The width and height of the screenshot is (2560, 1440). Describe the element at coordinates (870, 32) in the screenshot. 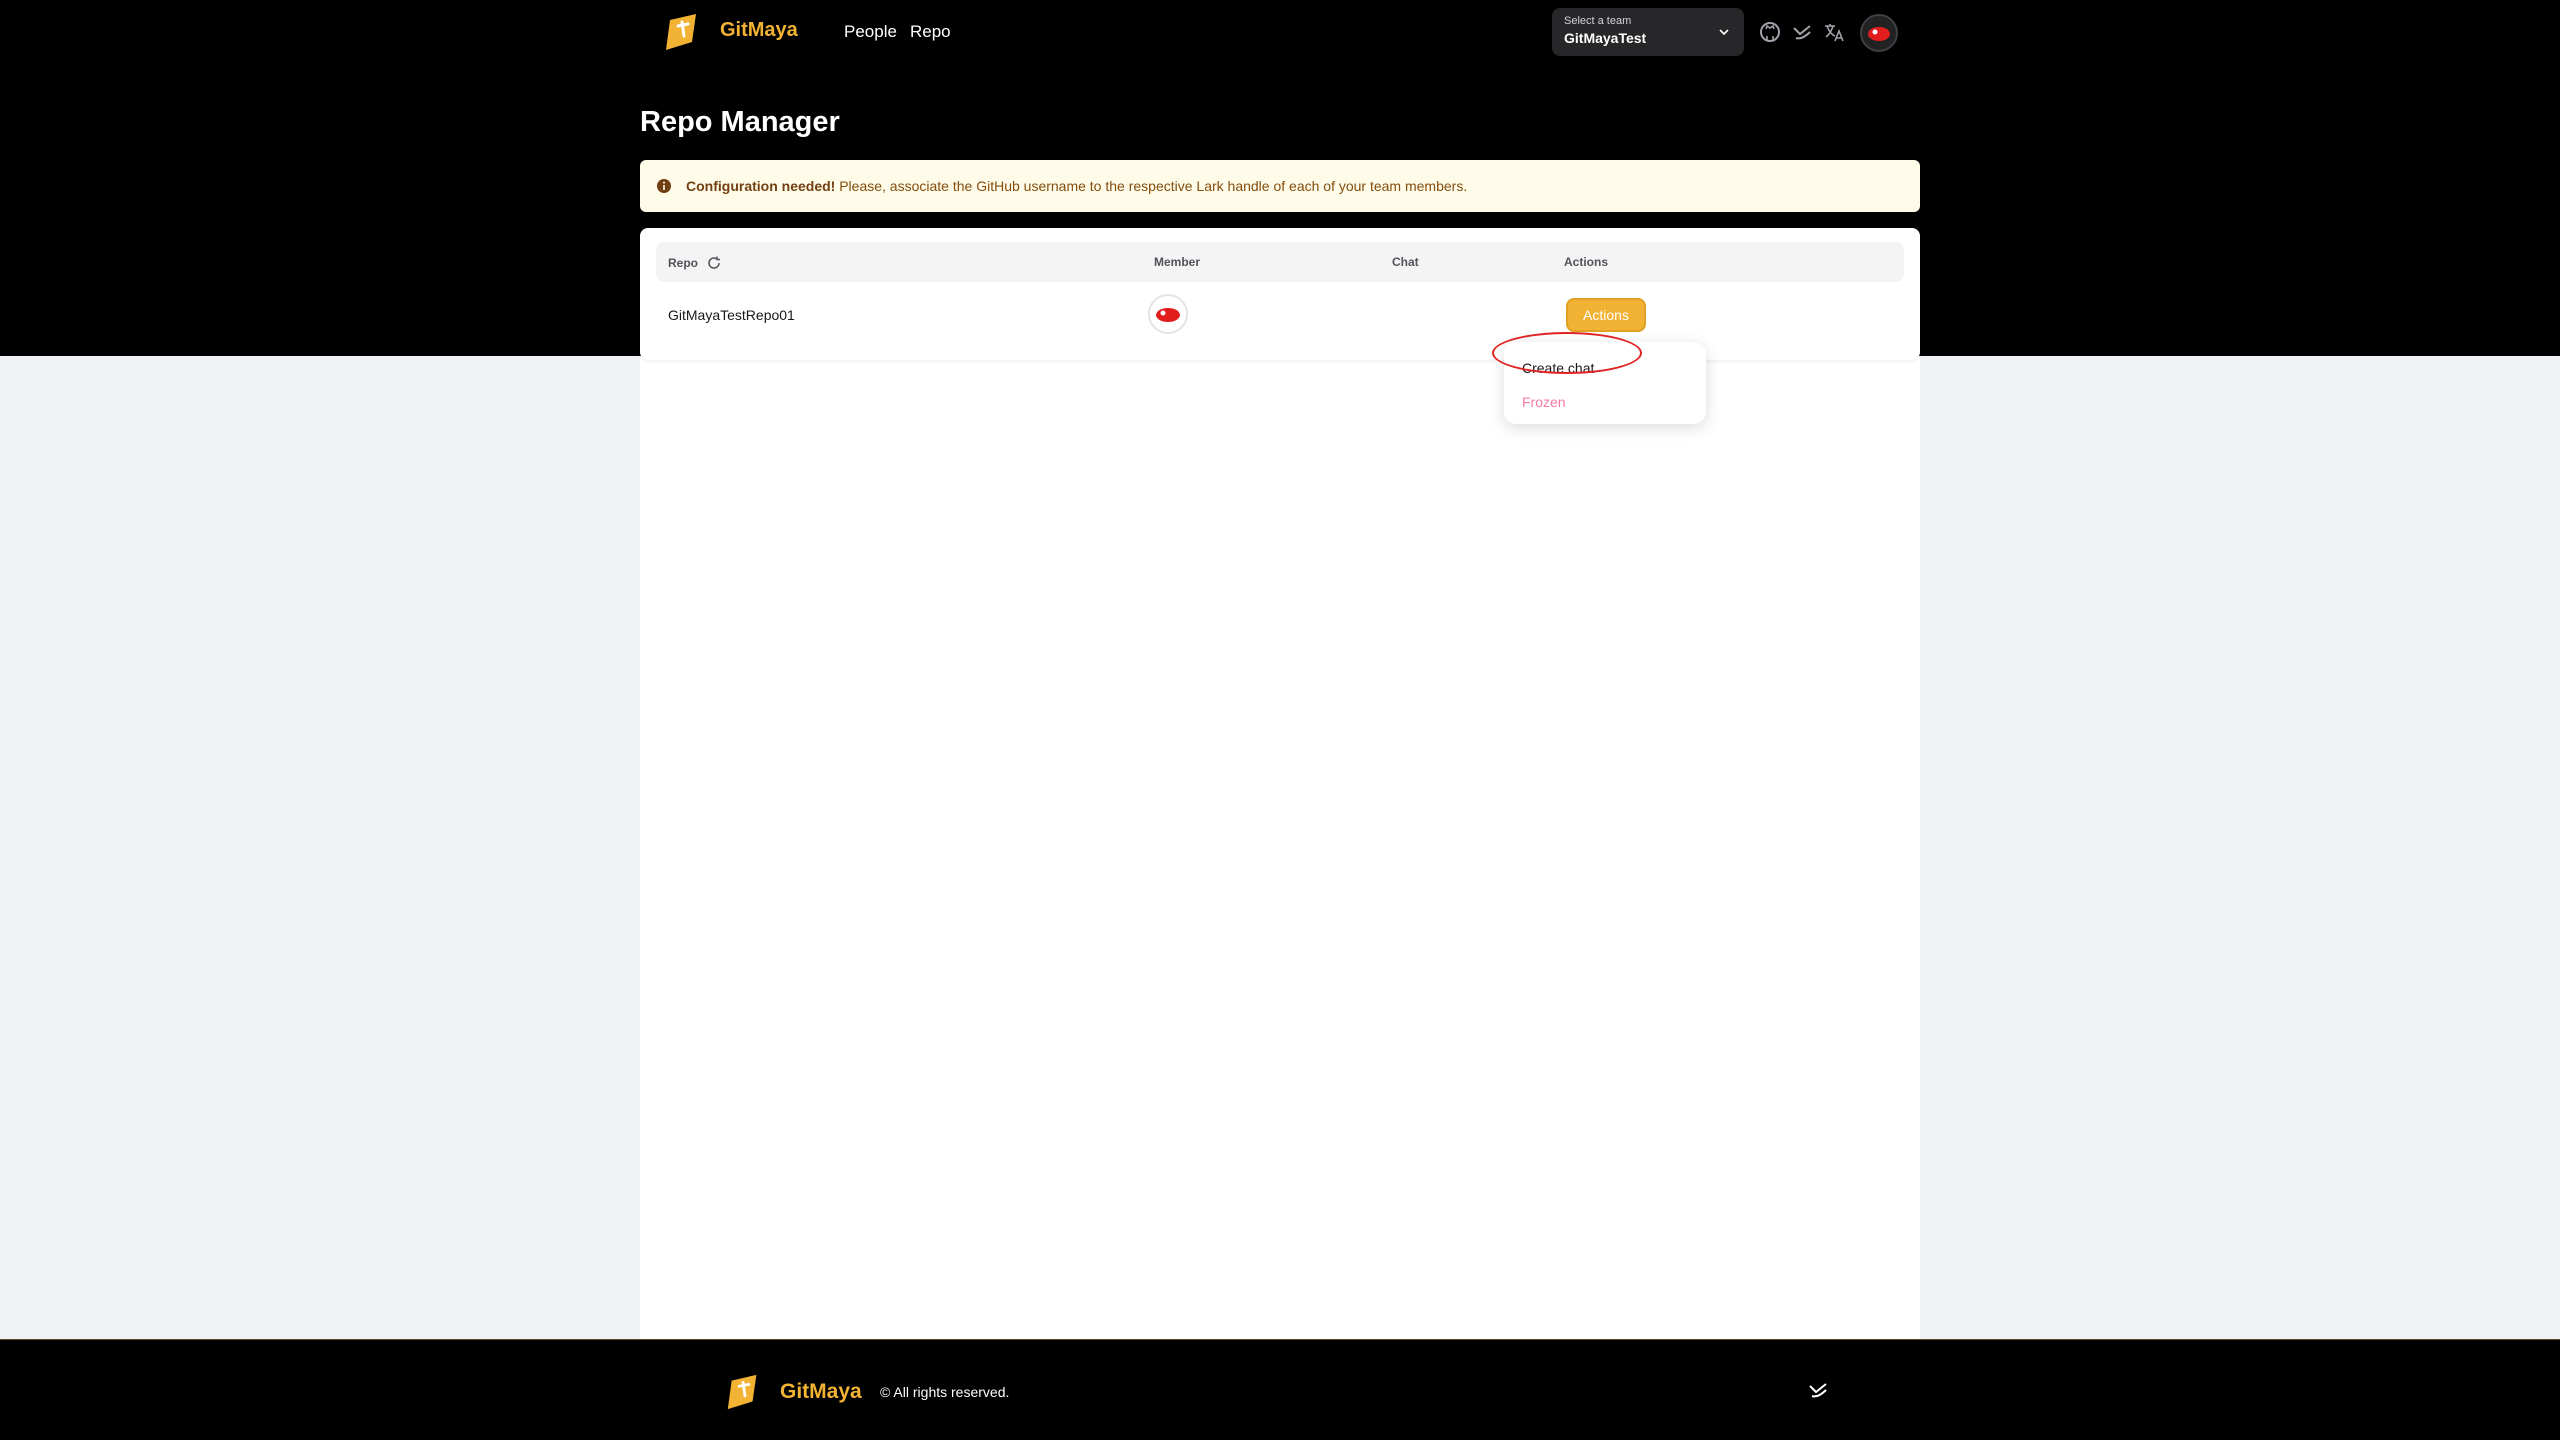

I see `nav-people-link: People` at that location.